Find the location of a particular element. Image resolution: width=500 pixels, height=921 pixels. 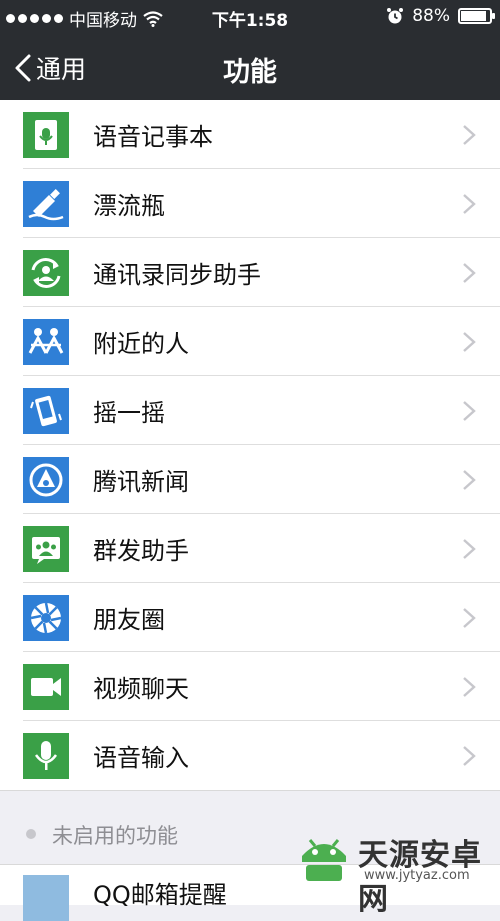

section-title: 未启用的功能 is located at coordinates (115, 836).